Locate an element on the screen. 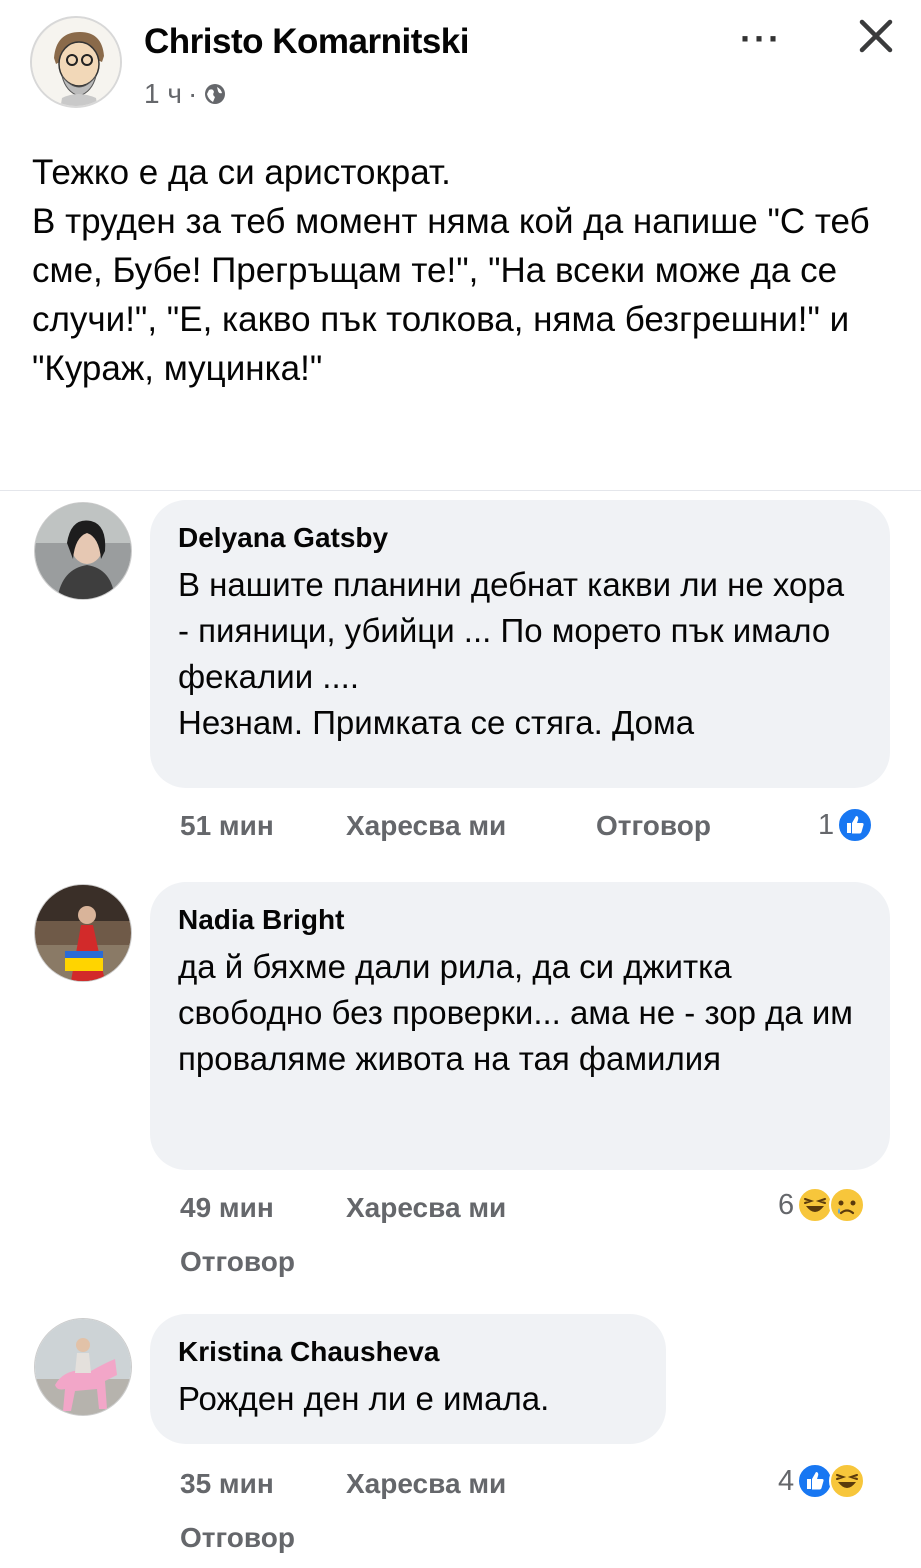 This screenshot has height=1568, width=921. comment-author: Delyana Gatsby is located at coordinates (520, 538).